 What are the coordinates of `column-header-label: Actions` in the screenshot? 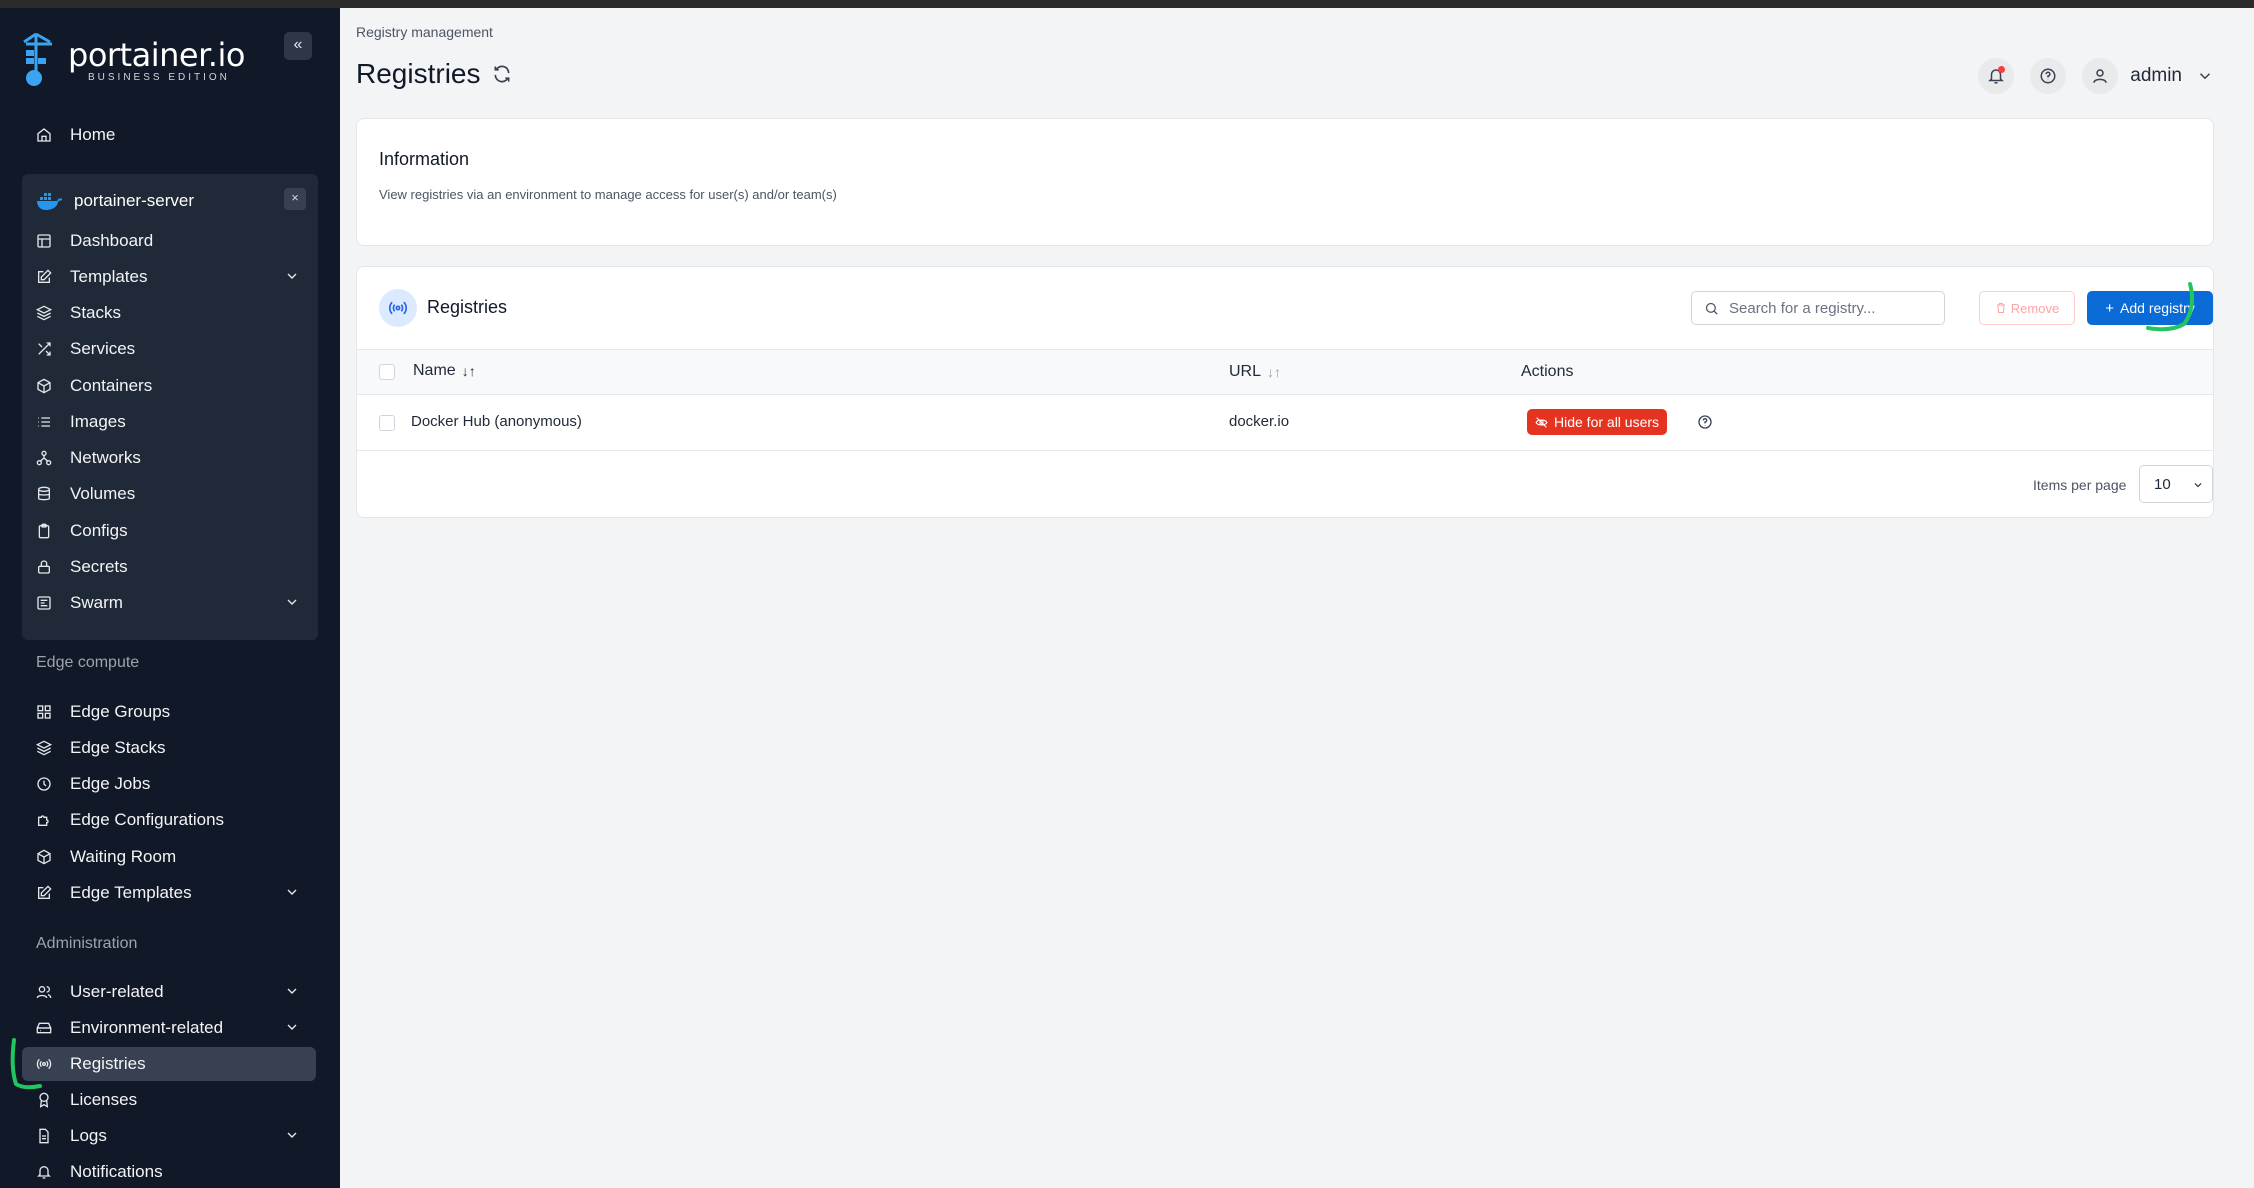 It's located at (1547, 371).